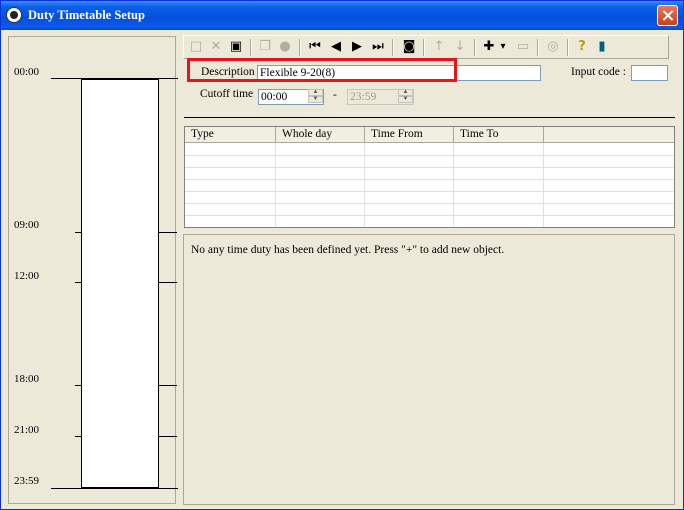  I want to click on cutoff-to-spinner: ▲ ▼, so click(405, 97).